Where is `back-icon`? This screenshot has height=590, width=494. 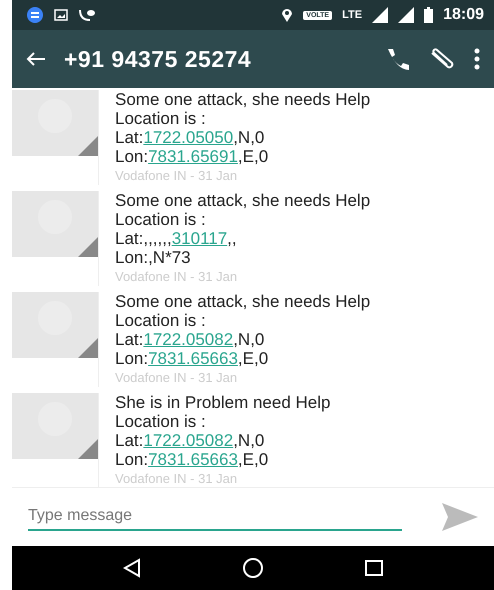
back-icon is located at coordinates (132, 568).